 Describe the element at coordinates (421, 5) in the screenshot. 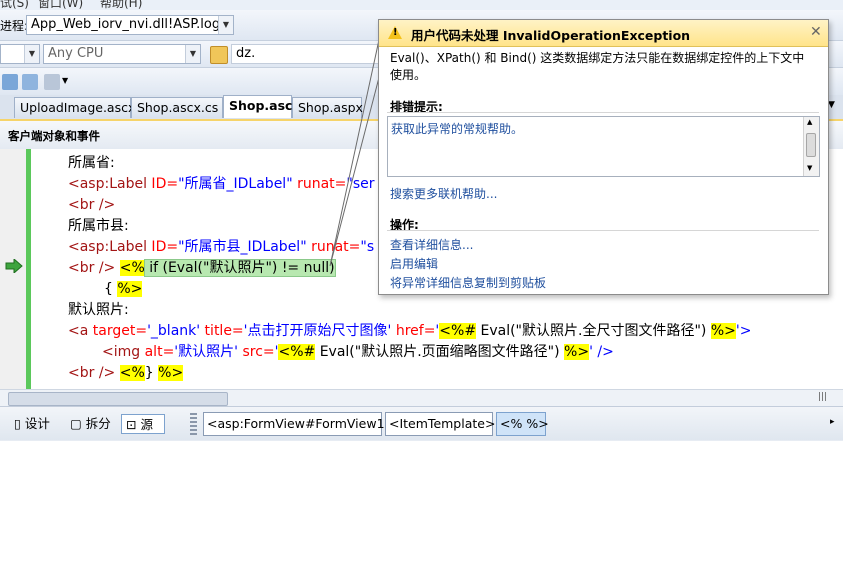

I see `menu-bar: 试(S) 窗口(W) 帮助(H)` at that location.